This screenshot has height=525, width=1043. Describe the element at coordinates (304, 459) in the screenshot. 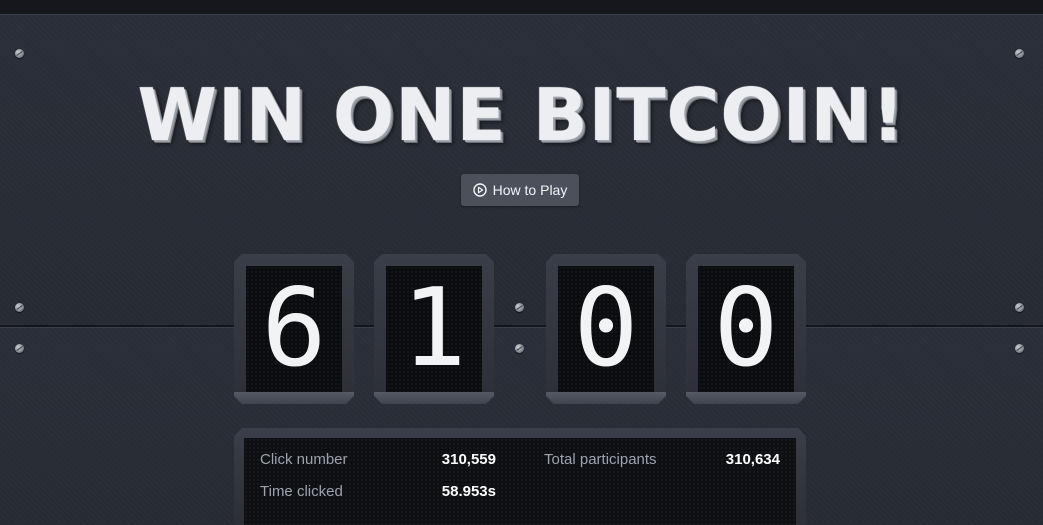

I see `click-number-label: Click number` at that location.